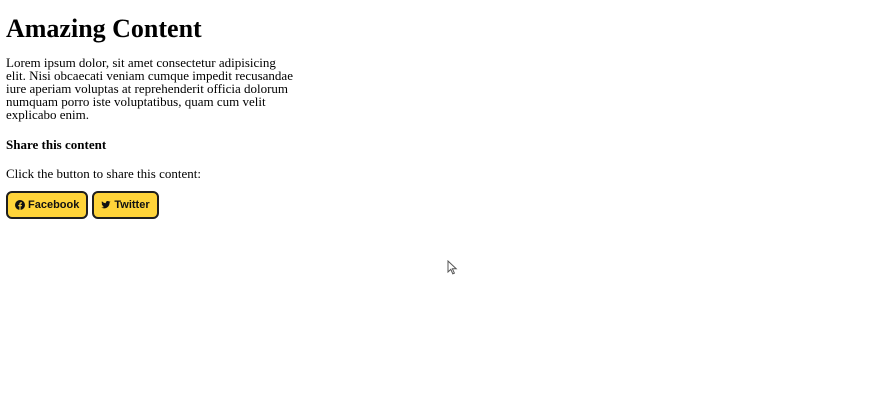 This screenshot has width=895, height=408. Describe the element at coordinates (103, 173) in the screenshot. I see `share-instructions: Click the button to share this content:` at that location.